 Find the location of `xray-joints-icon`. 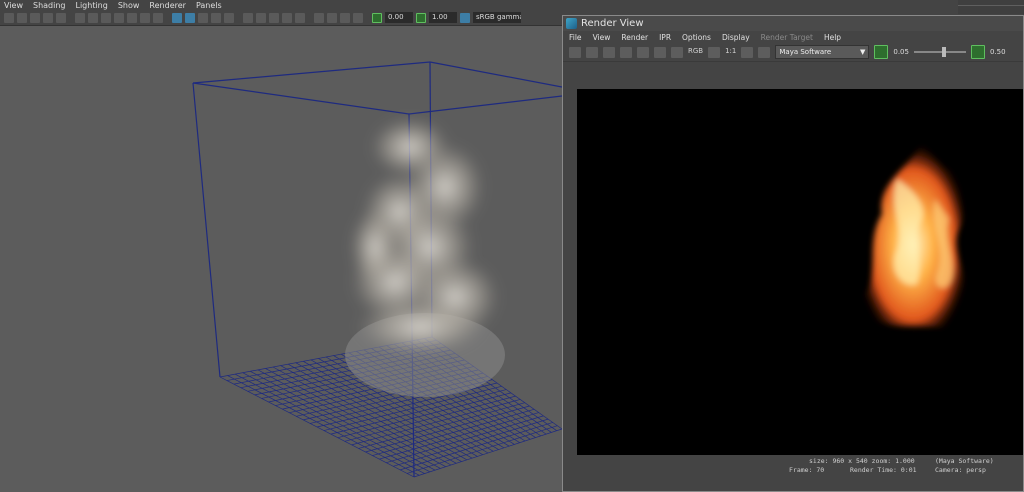

xray-joints-icon is located at coordinates (332, 17).